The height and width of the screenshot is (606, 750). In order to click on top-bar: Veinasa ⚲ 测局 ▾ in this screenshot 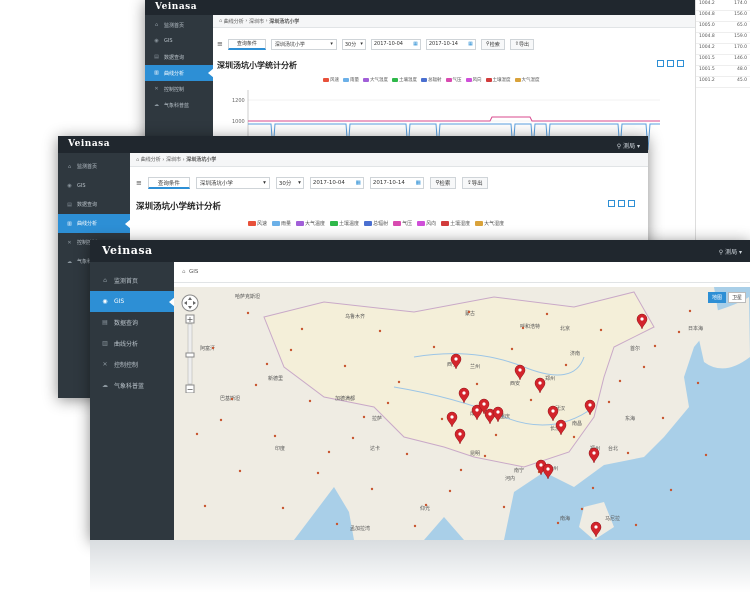, I will do `click(353, 144)`.